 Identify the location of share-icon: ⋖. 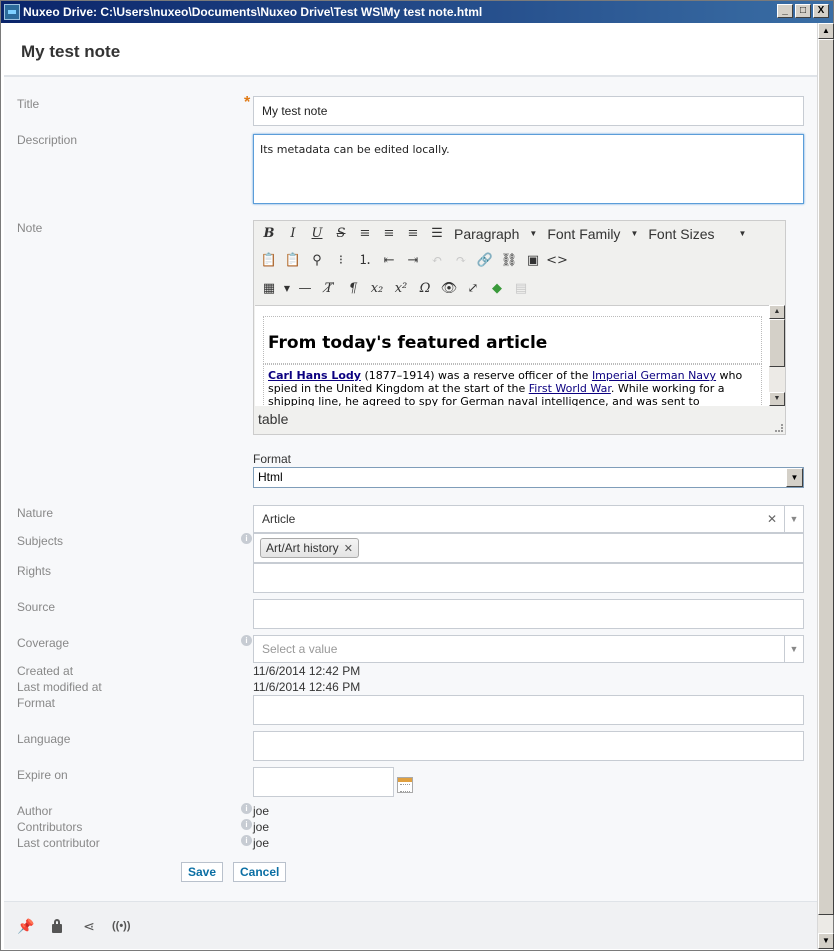
(89, 926).